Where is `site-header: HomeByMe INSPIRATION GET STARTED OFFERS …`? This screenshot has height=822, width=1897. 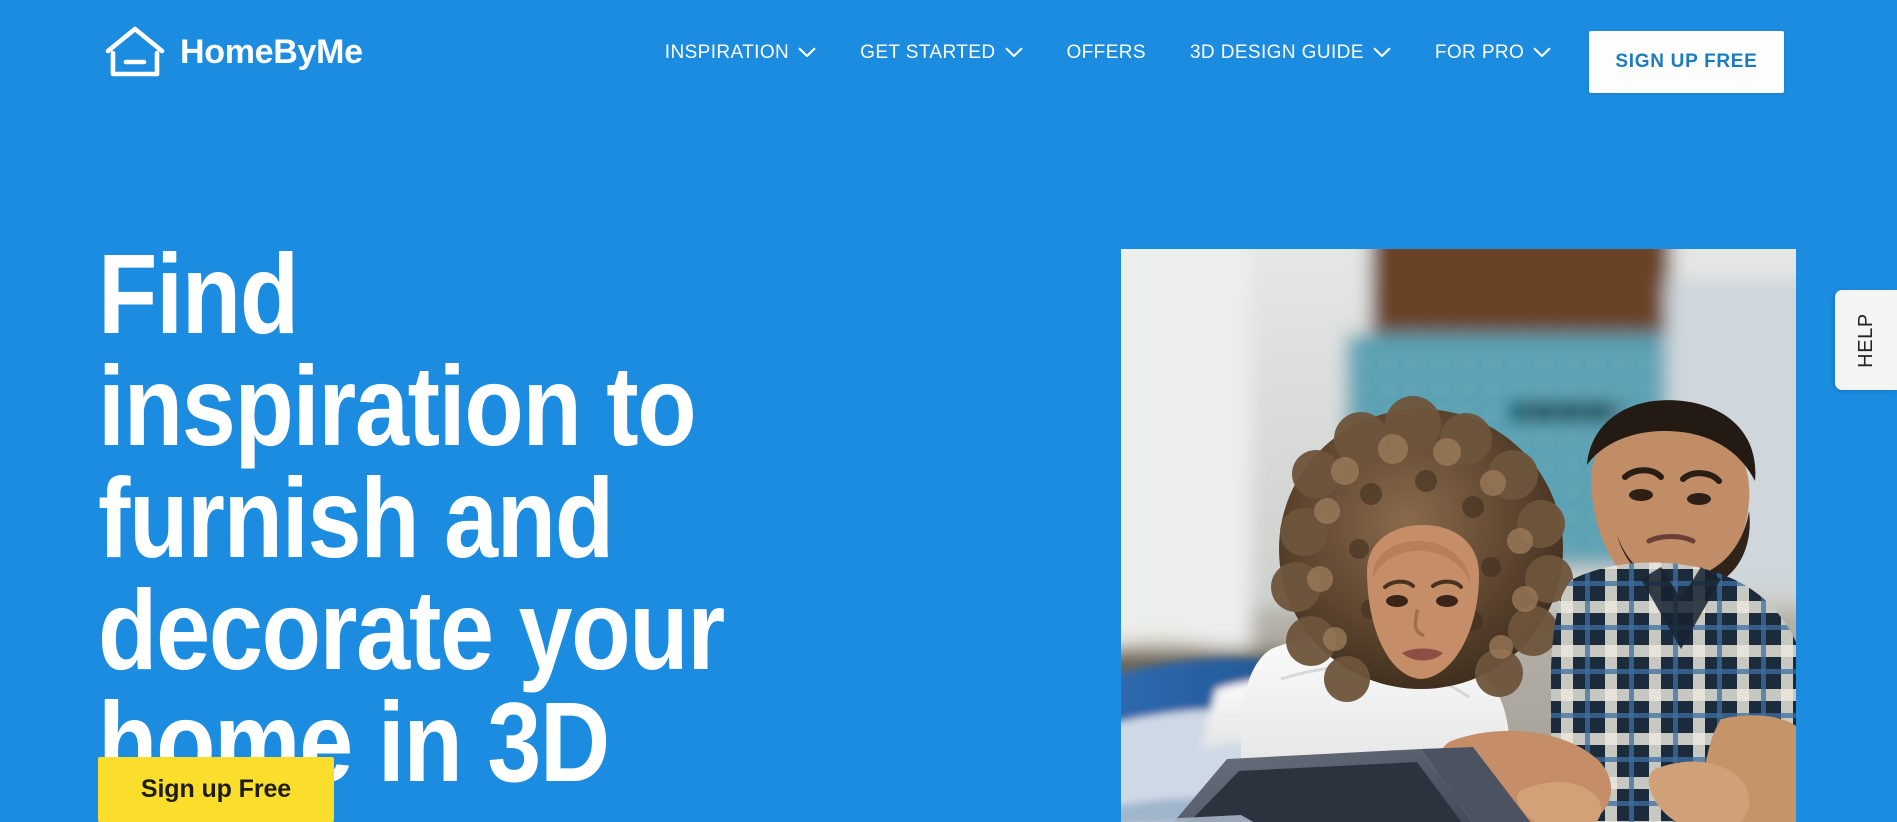 site-header: HomeByMe INSPIRATION GET STARTED OFFERS … is located at coordinates (948, 52).